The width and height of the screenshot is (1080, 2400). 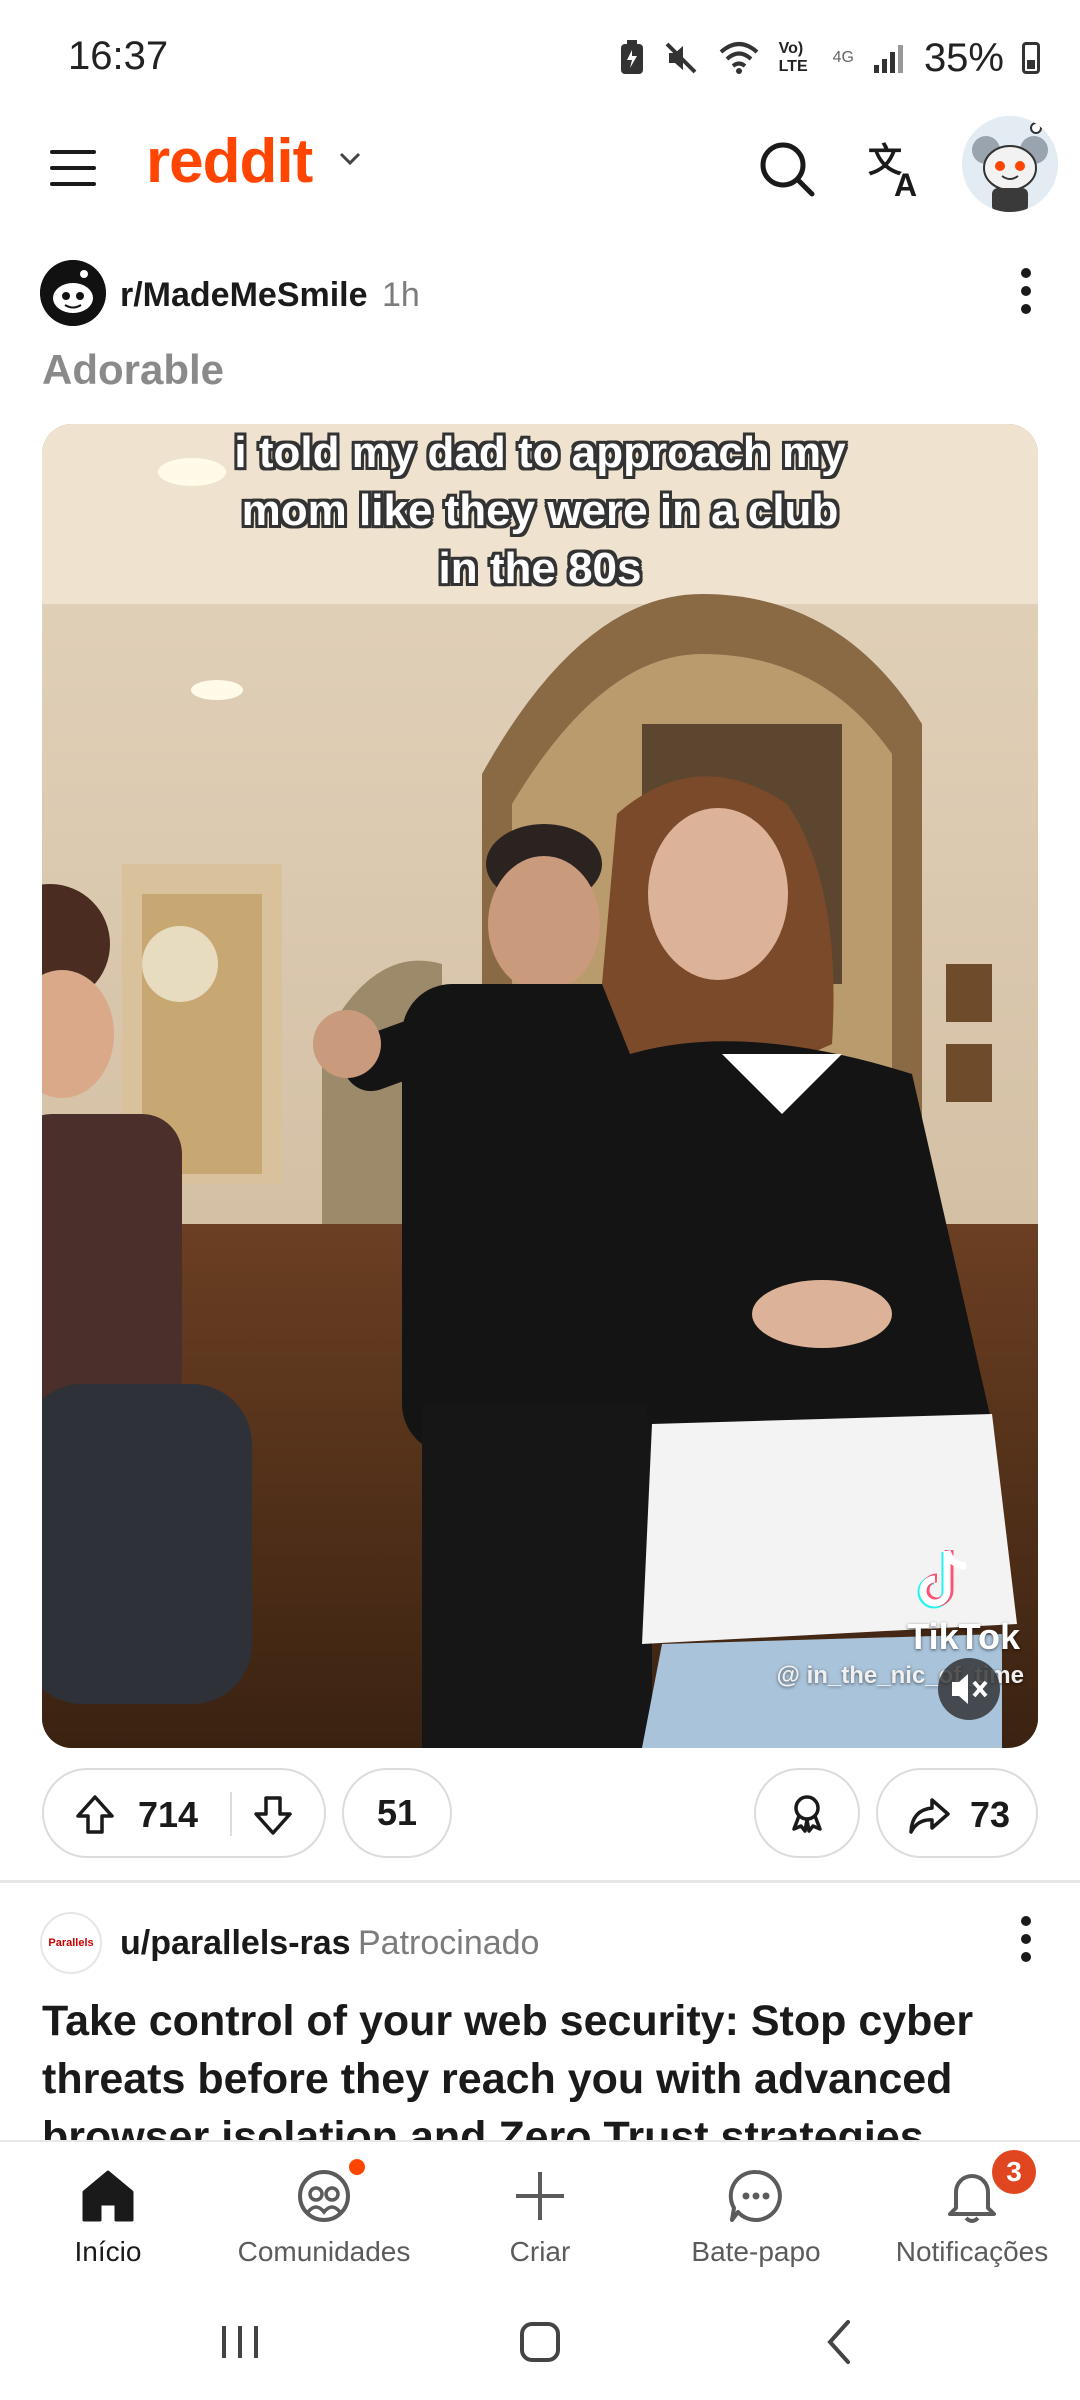 I want to click on caption-line: mom like they were in a club, so click(x=540, y=510).